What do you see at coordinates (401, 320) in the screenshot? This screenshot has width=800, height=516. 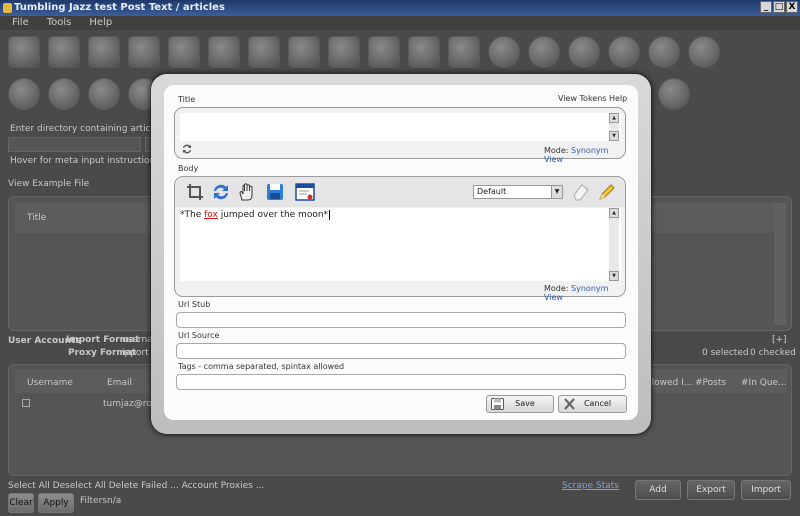 I see `url-stub-input` at bounding box center [401, 320].